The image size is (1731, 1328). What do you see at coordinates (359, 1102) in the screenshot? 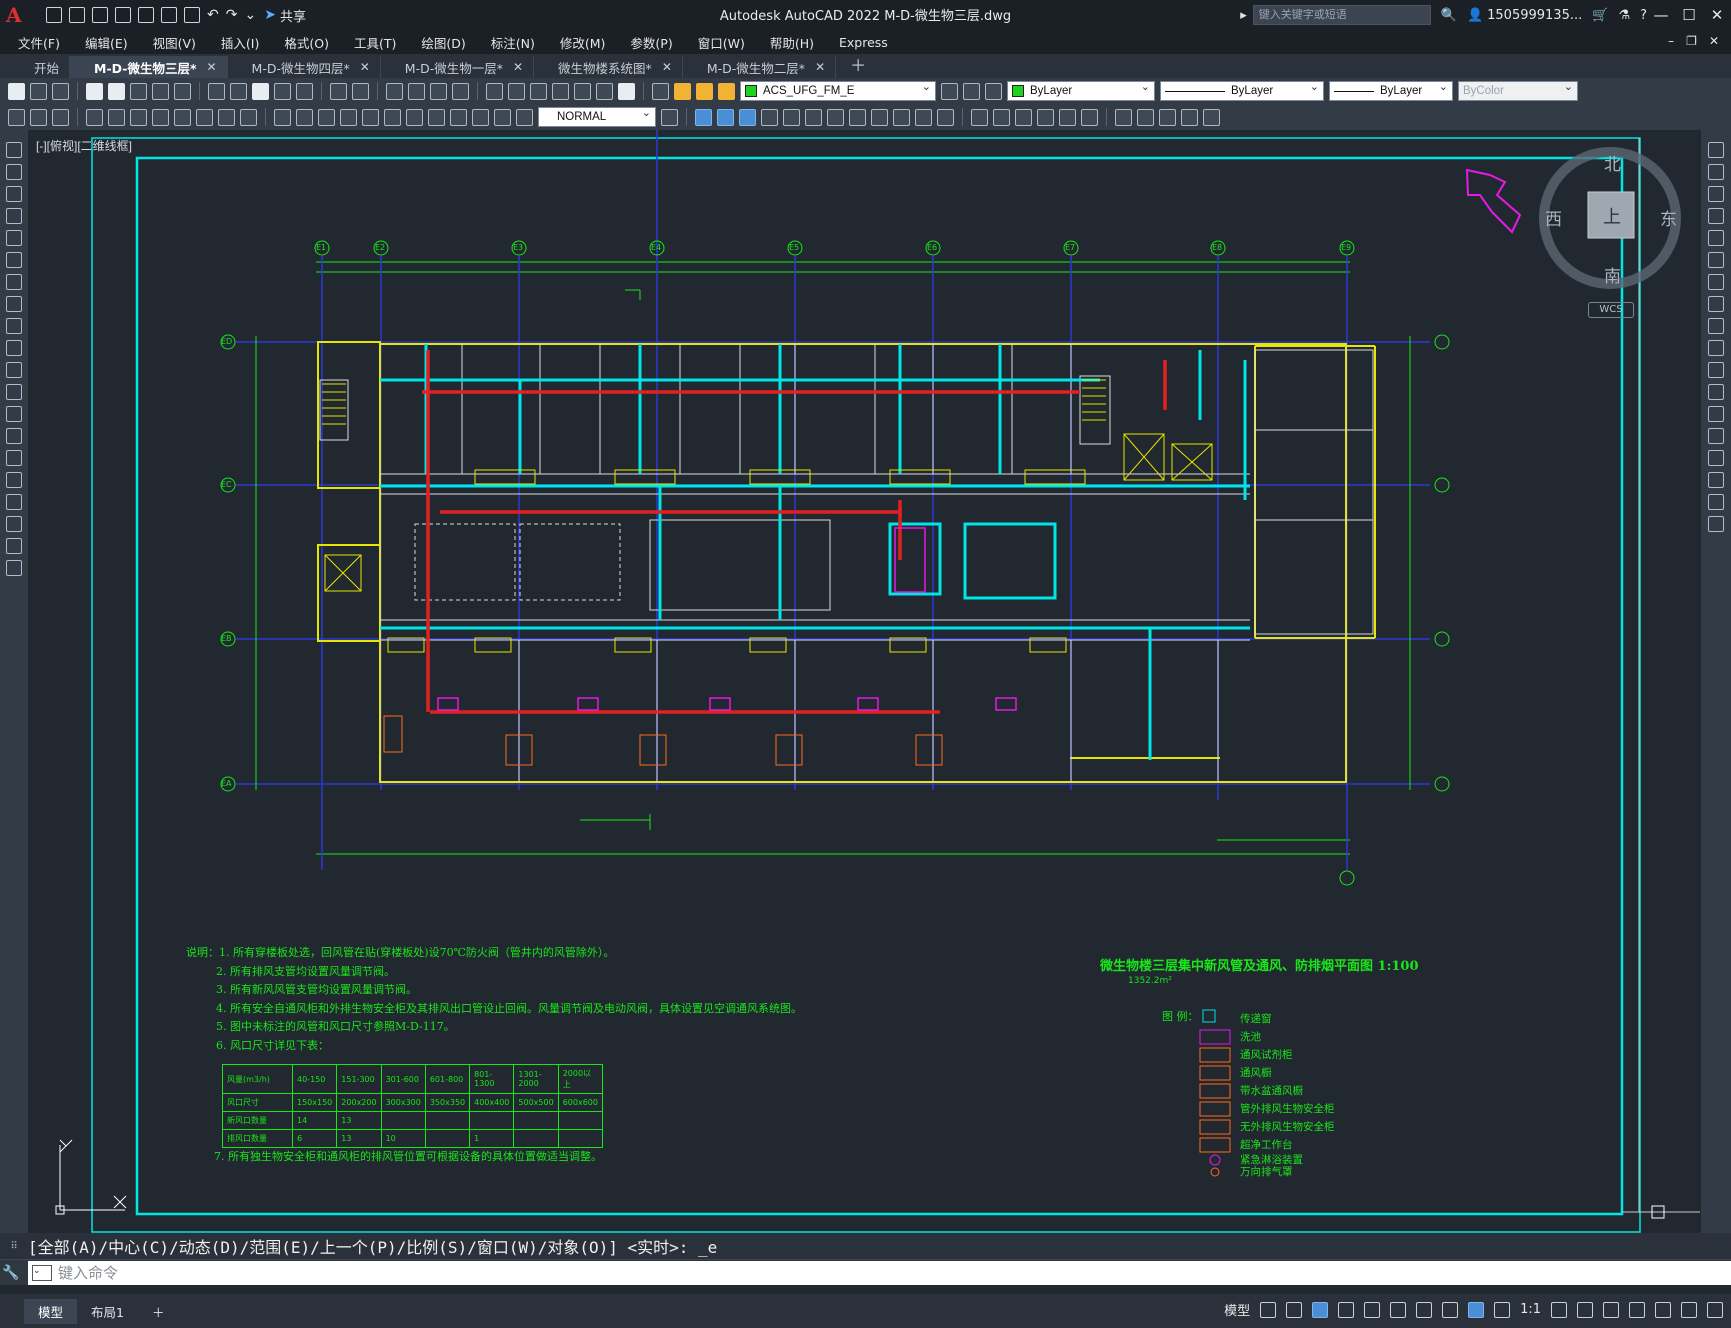
I see `table-cell: 200x200` at bounding box center [359, 1102].